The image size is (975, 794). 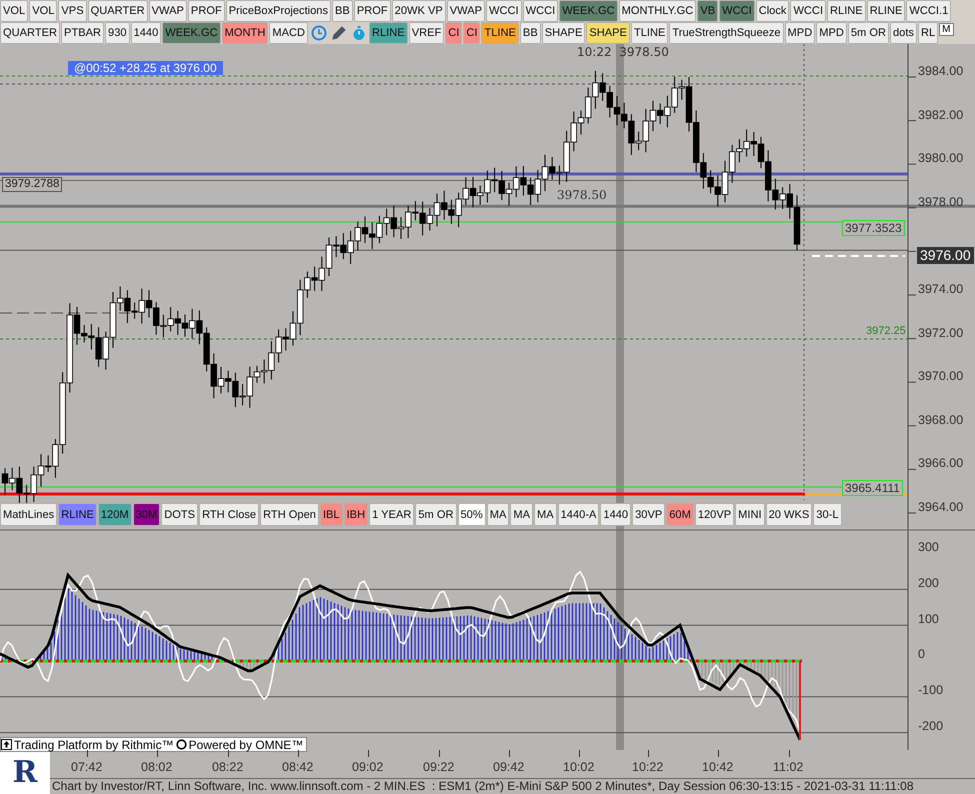 I want to click on indicator-axis-label: 0, so click(x=921, y=654).